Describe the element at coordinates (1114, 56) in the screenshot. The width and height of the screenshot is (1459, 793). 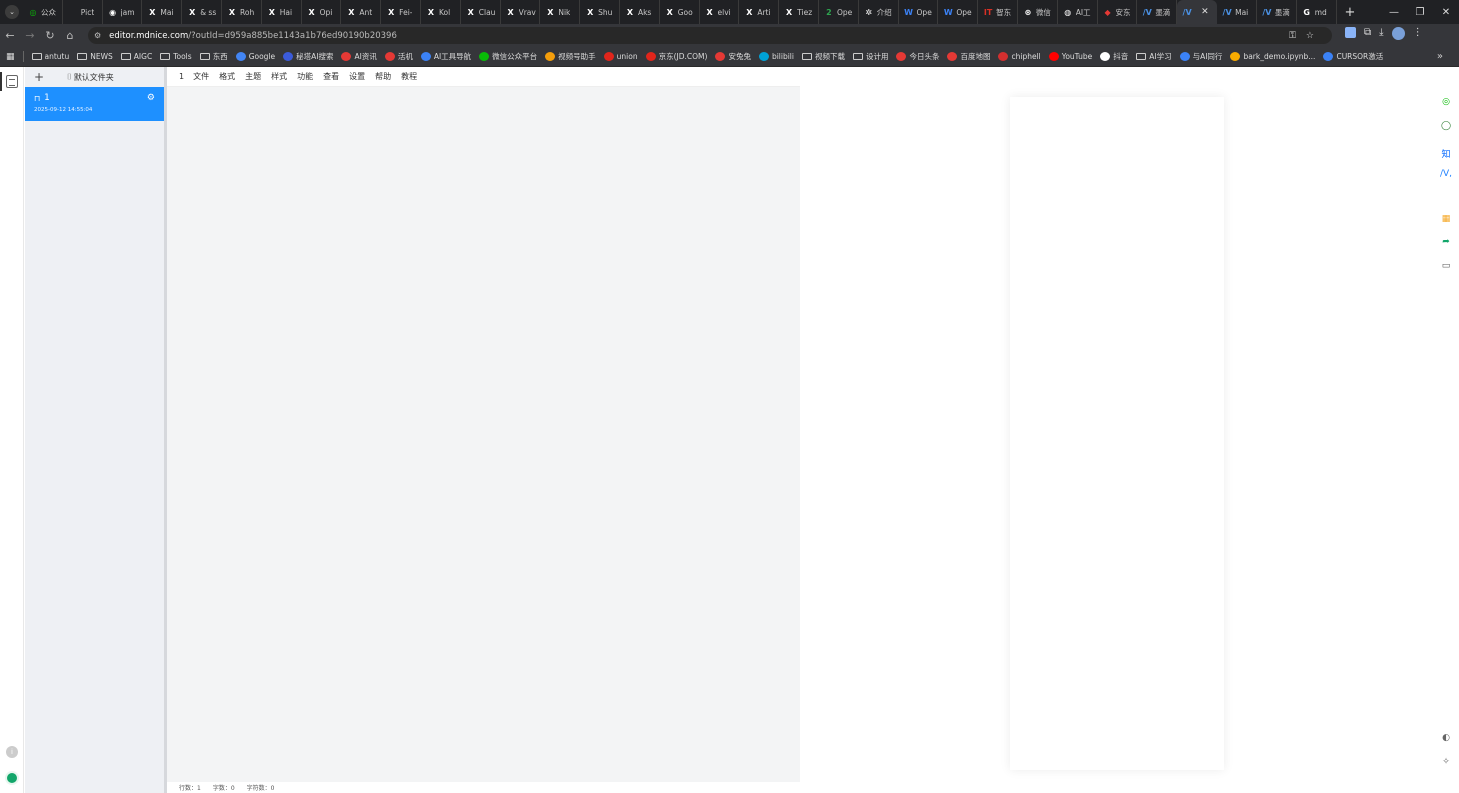
I see `bookmark-item: 抖音` at that location.